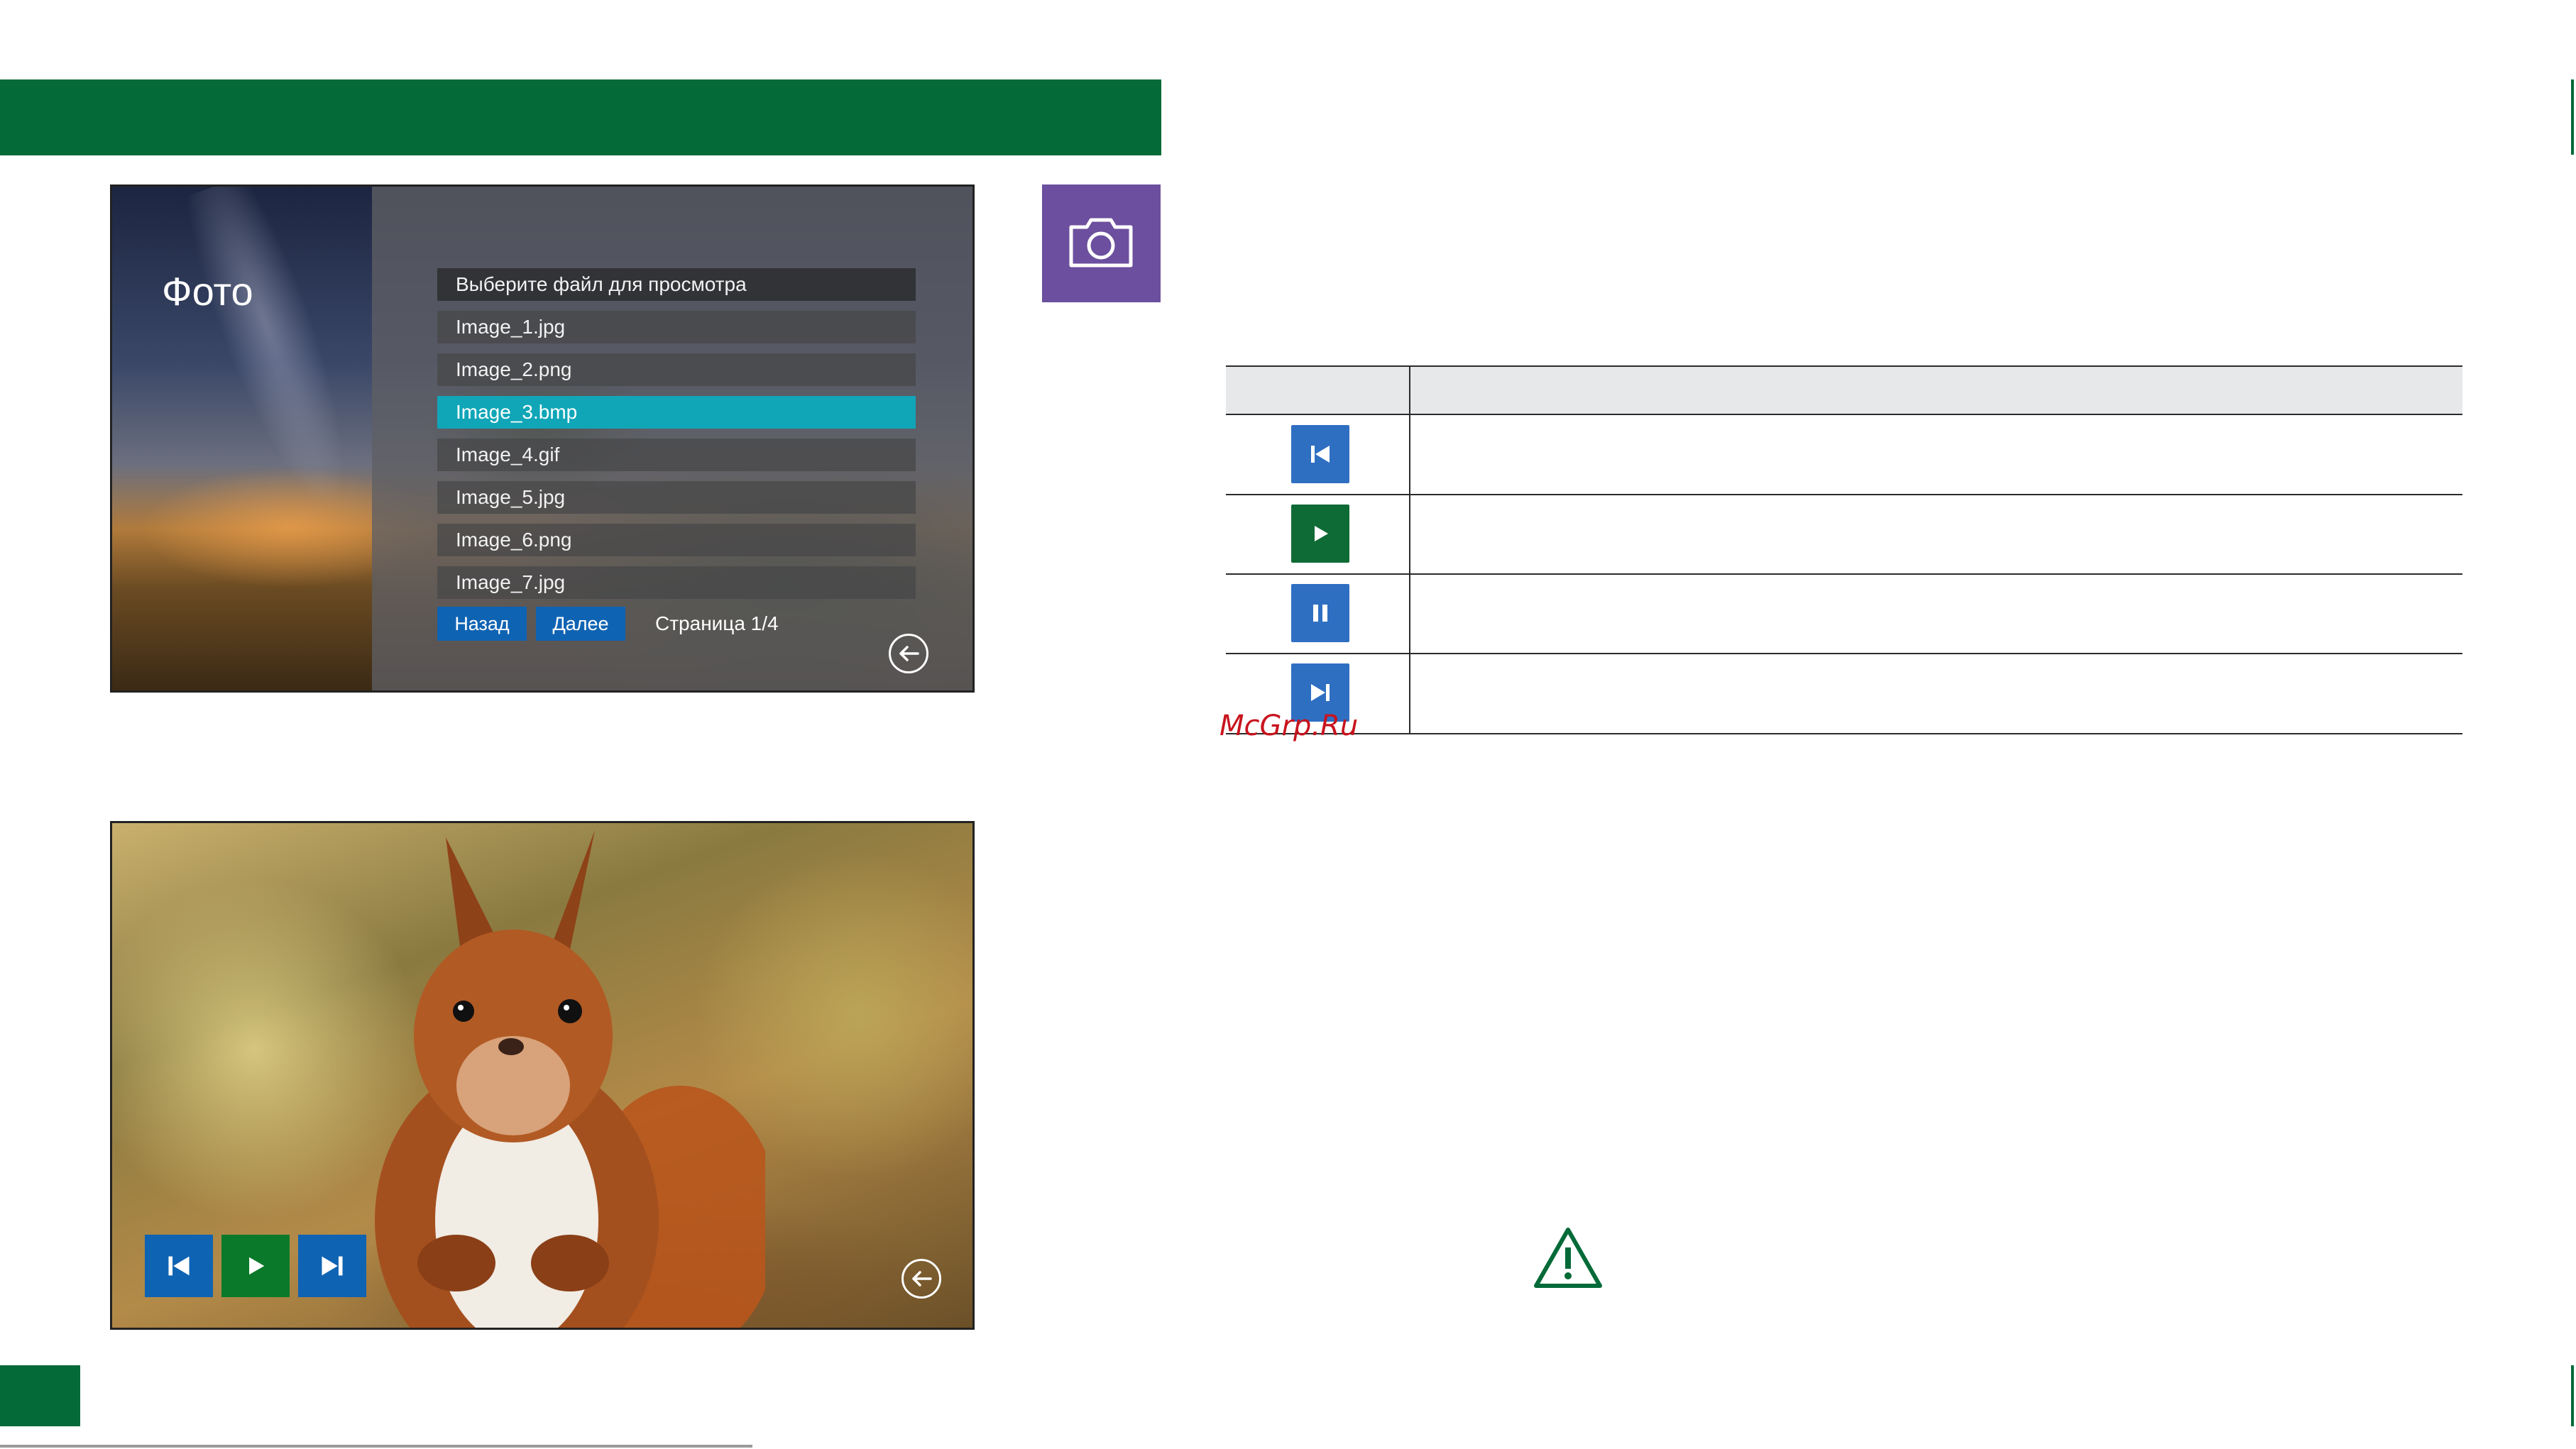 The image size is (2576, 1449). Describe the element at coordinates (676, 412) in the screenshot. I see `file-item-selected: Image_3.bmp` at that location.